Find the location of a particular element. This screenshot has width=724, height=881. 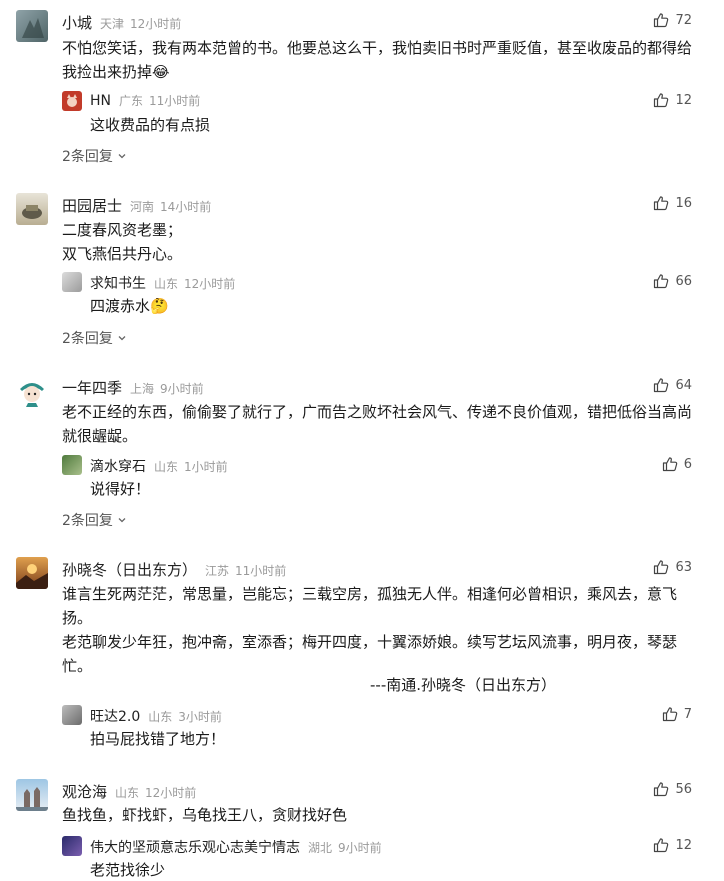

like-button: 66 is located at coordinates (672, 281).